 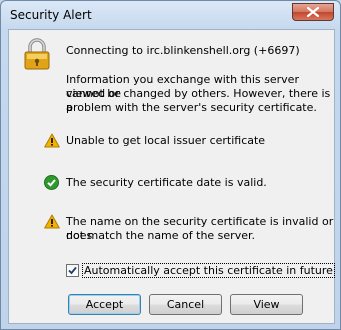 I want to click on cancel-button: Cancel, so click(x=185, y=304).